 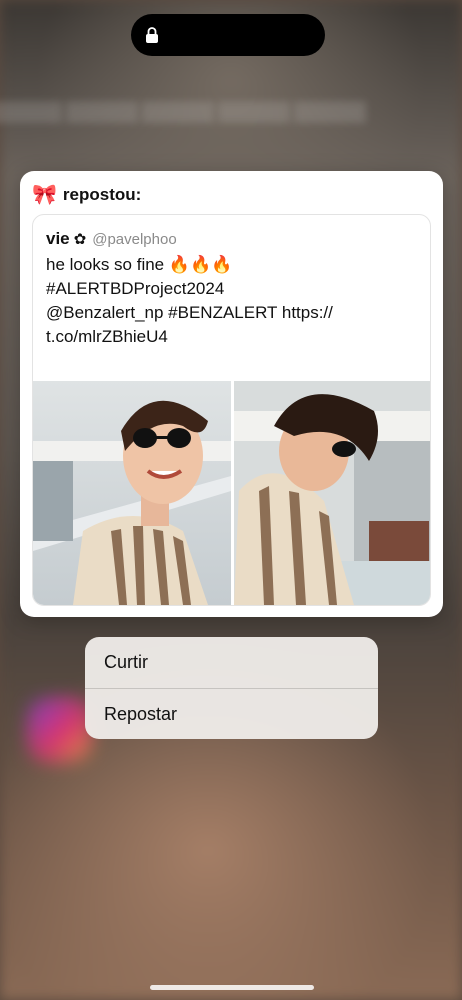 I want to click on repost-header: 🎀 repostou:, so click(x=86, y=195).